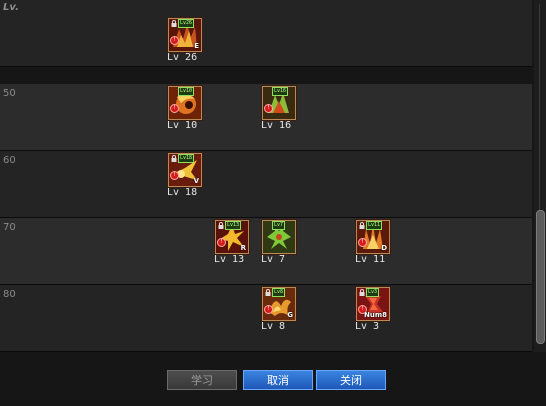 This screenshot has width=546, height=406. What do you see at coordinates (186, 23) in the screenshot?
I see `skill-badge: Lv26` at bounding box center [186, 23].